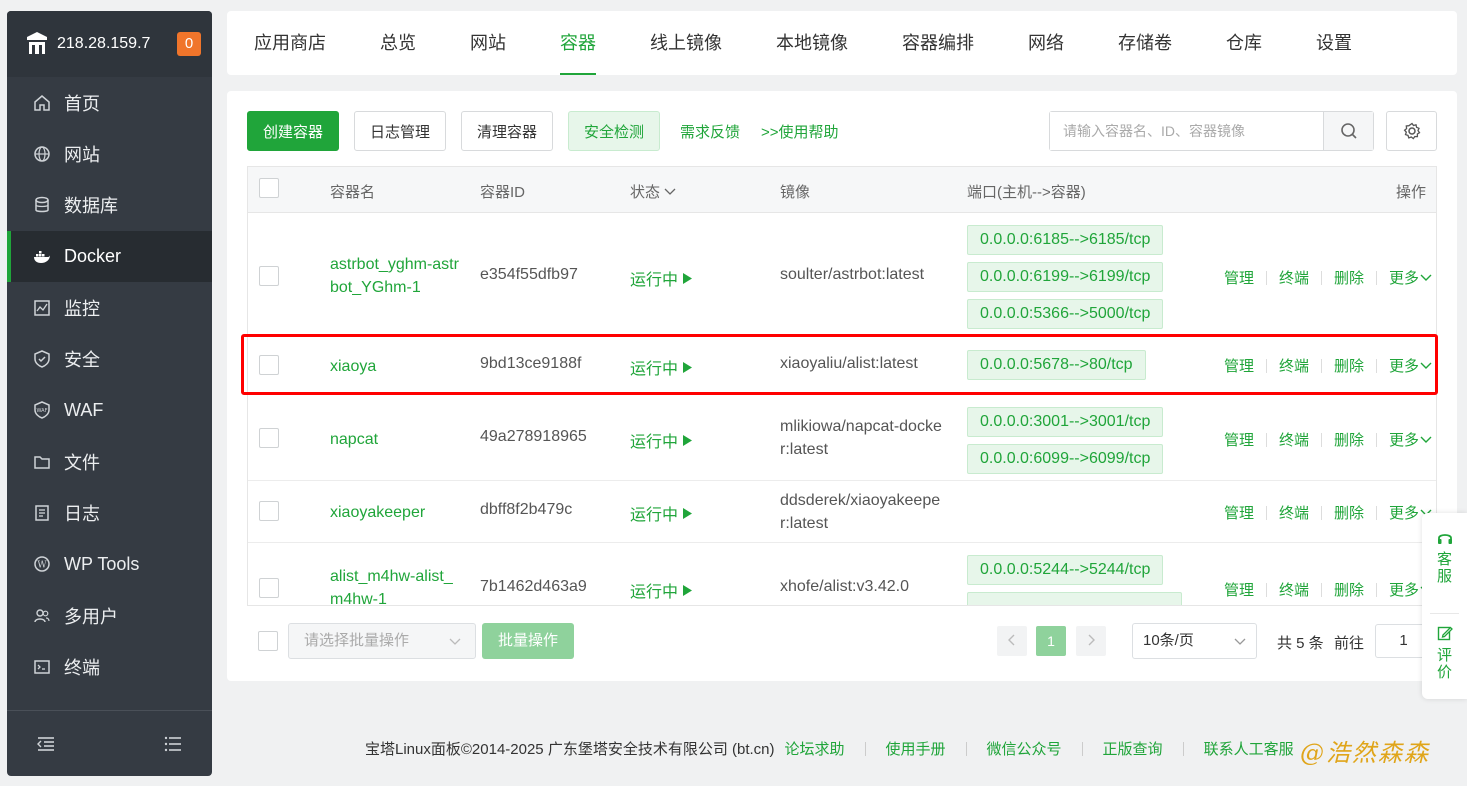  Describe the element at coordinates (1133, 748) in the screenshot. I see `footer-link-license: 正版查询` at that location.